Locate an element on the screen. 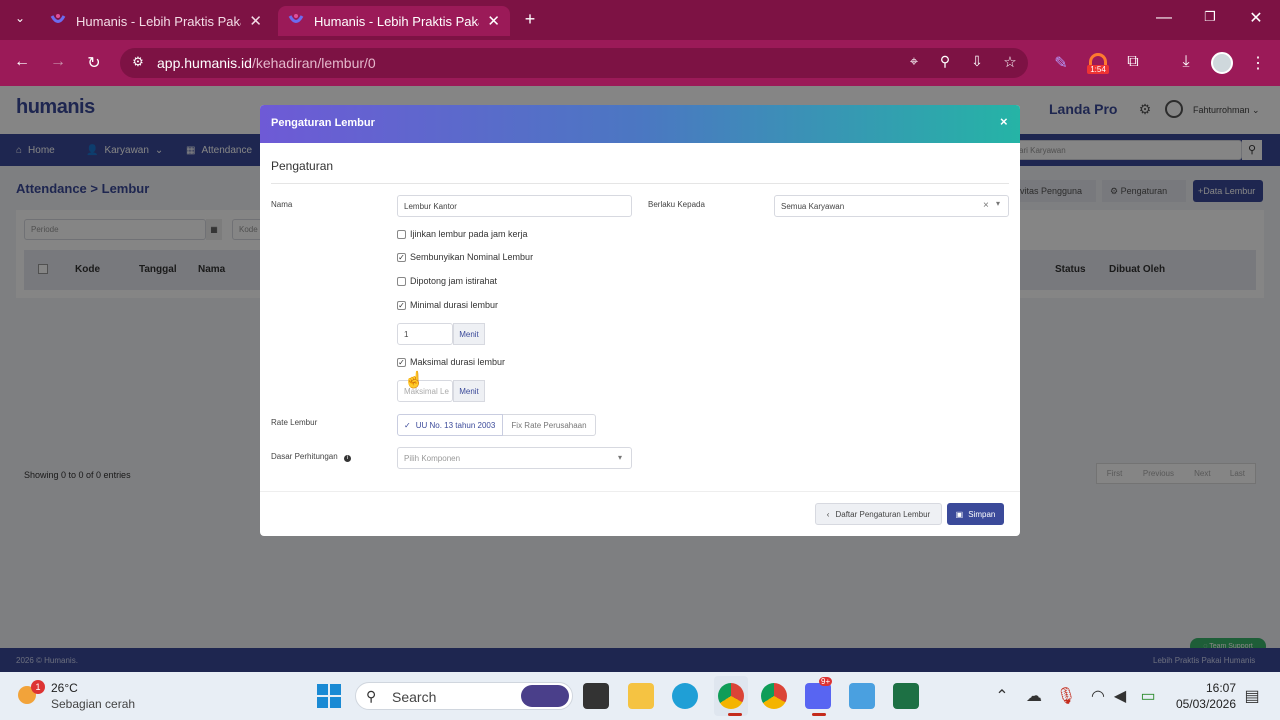 The height and width of the screenshot is (720, 1280). checkbox-maksimal: ✓ Maksimal durasi lembur is located at coordinates (451, 362).